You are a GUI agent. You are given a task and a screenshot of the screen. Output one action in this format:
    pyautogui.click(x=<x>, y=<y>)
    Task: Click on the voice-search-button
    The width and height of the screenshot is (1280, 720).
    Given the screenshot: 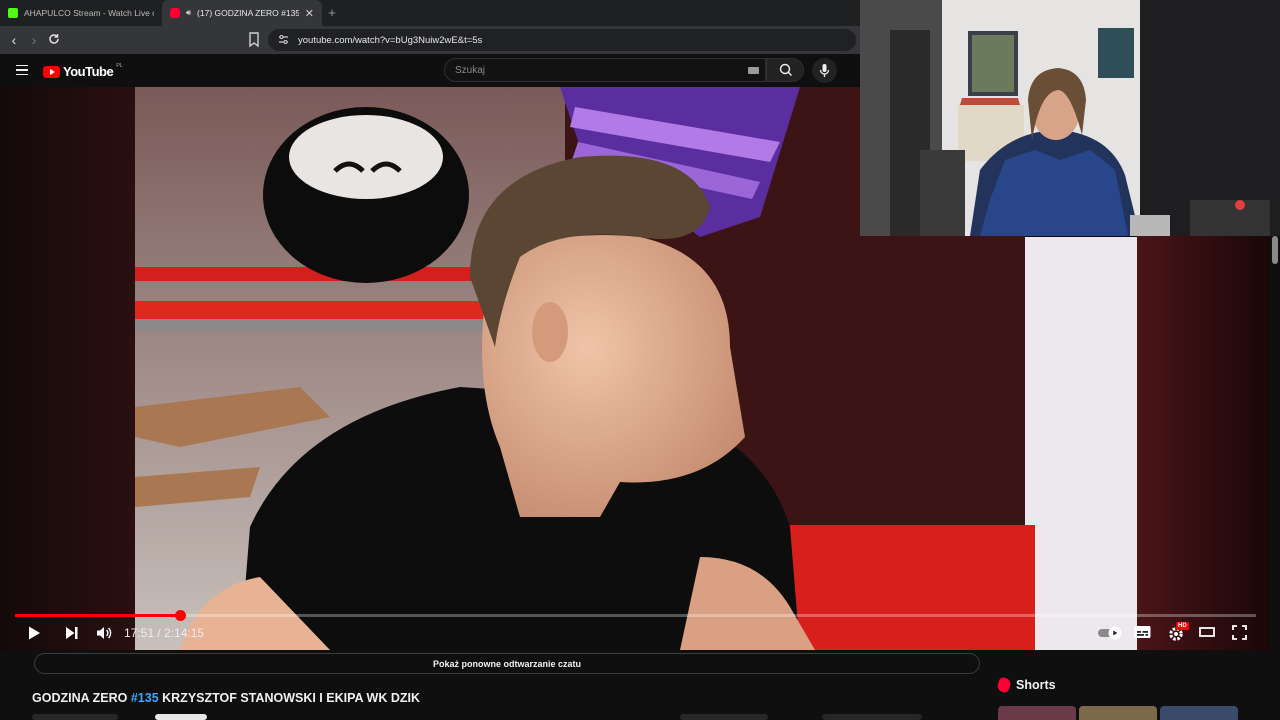 What is the action you would take?
    pyautogui.click(x=824, y=70)
    